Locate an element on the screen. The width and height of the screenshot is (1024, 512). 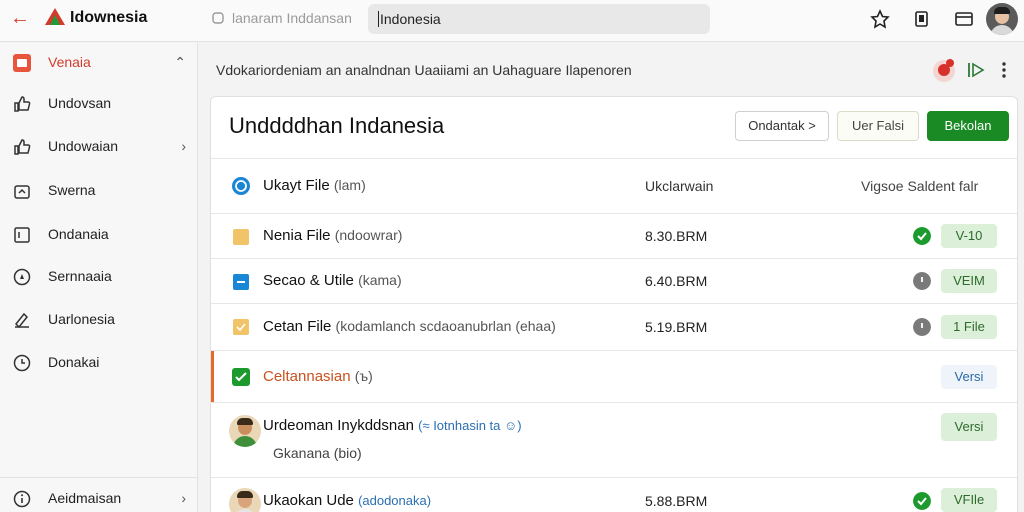
search-input: Indonesia is located at coordinates (539, 19).